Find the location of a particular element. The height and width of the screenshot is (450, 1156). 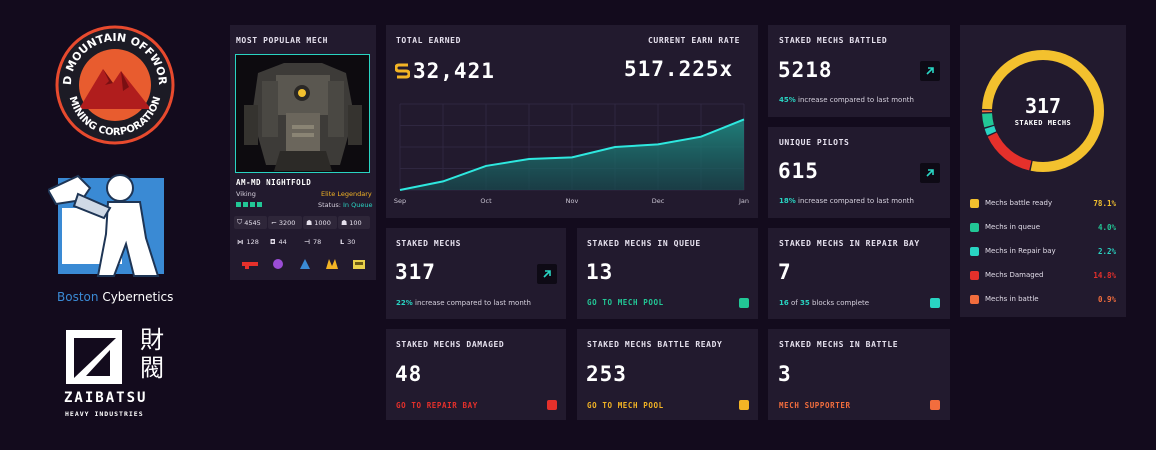

leg-icon: L is located at coordinates (342, 242).